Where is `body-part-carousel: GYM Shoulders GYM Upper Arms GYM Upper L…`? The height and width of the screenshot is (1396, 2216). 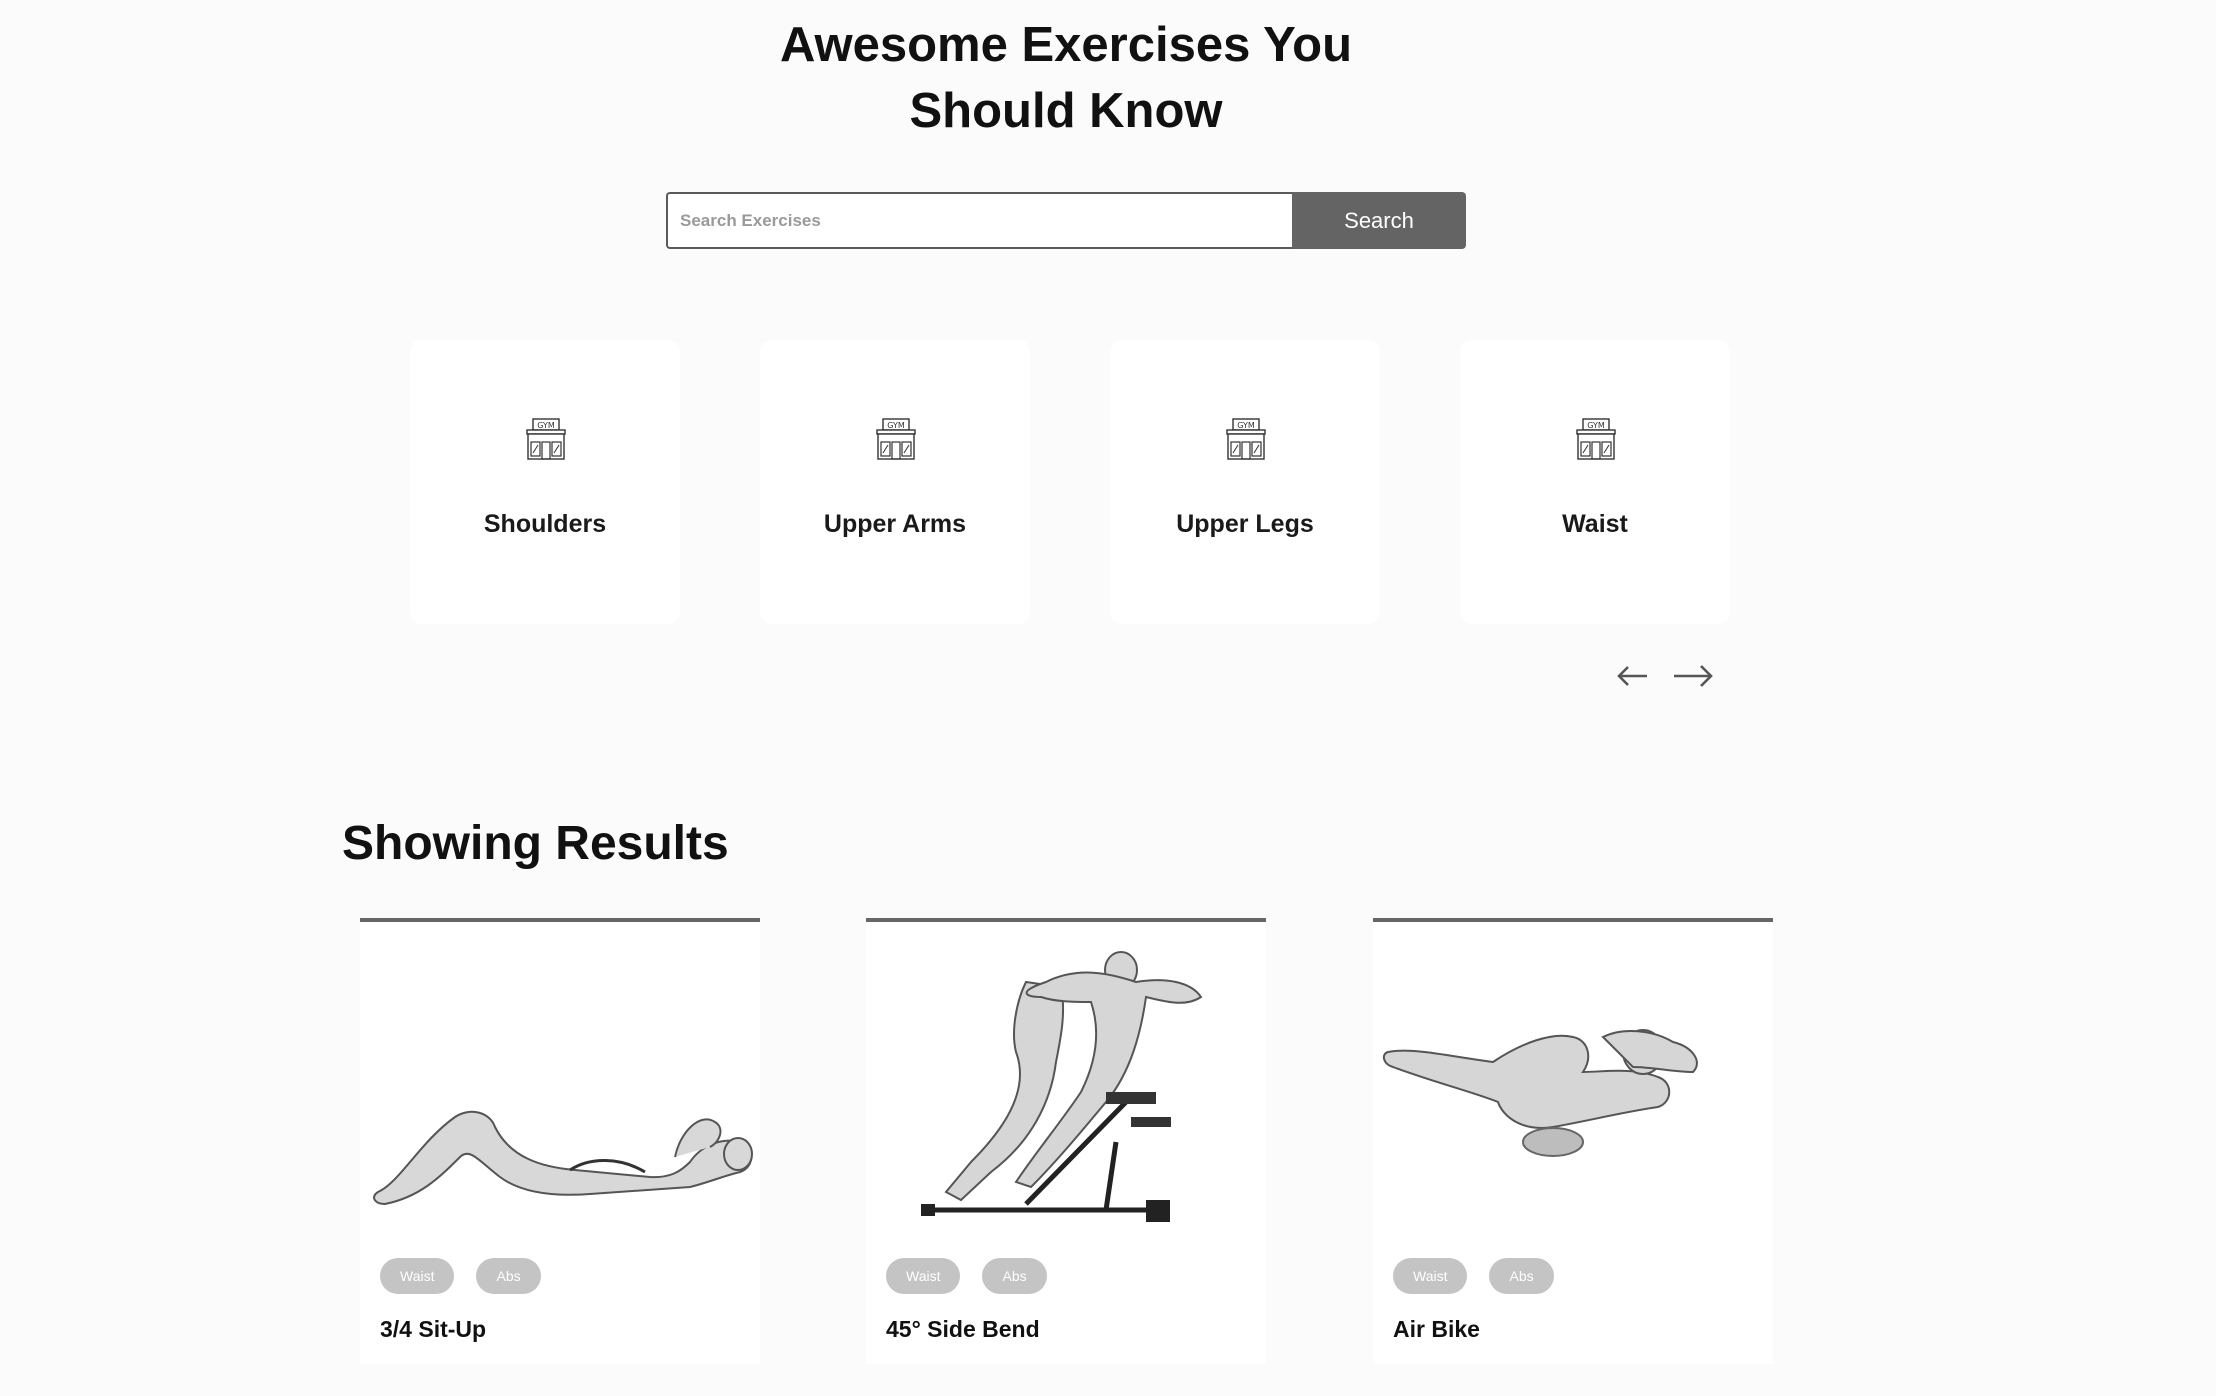 body-part-carousel: GYM Shoulders GYM Upper Arms GYM Upper L… is located at coordinates (1070, 482).